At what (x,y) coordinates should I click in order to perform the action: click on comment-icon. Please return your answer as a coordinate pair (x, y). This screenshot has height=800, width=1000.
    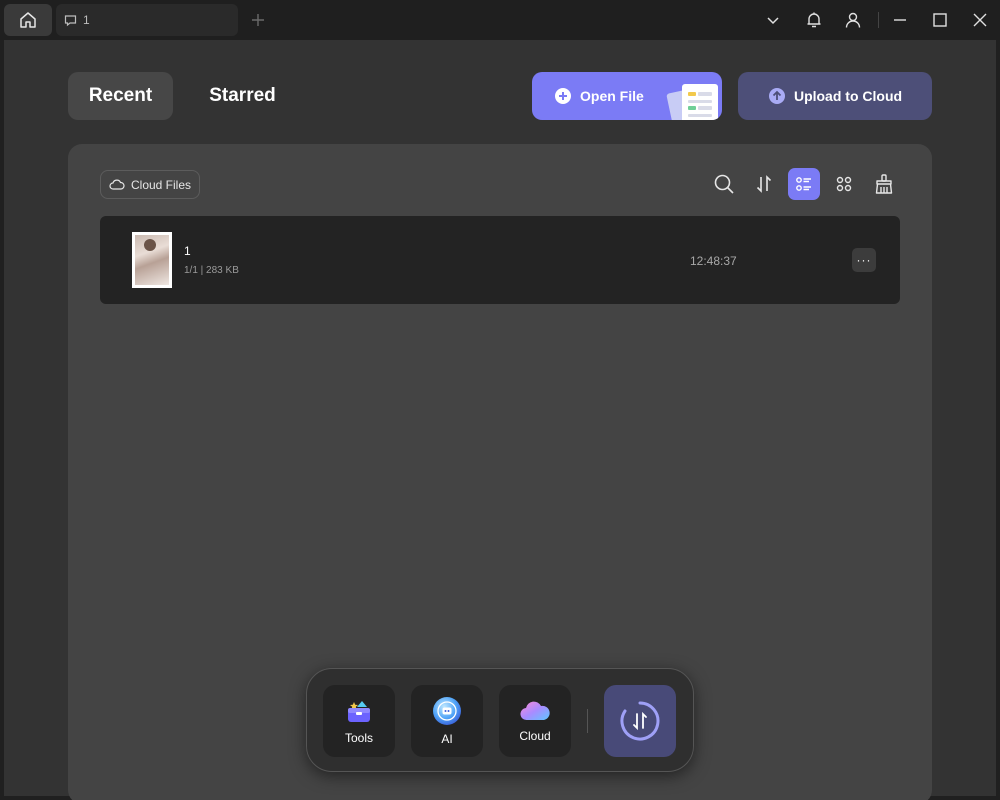
    Looking at the image, I should click on (70, 20).